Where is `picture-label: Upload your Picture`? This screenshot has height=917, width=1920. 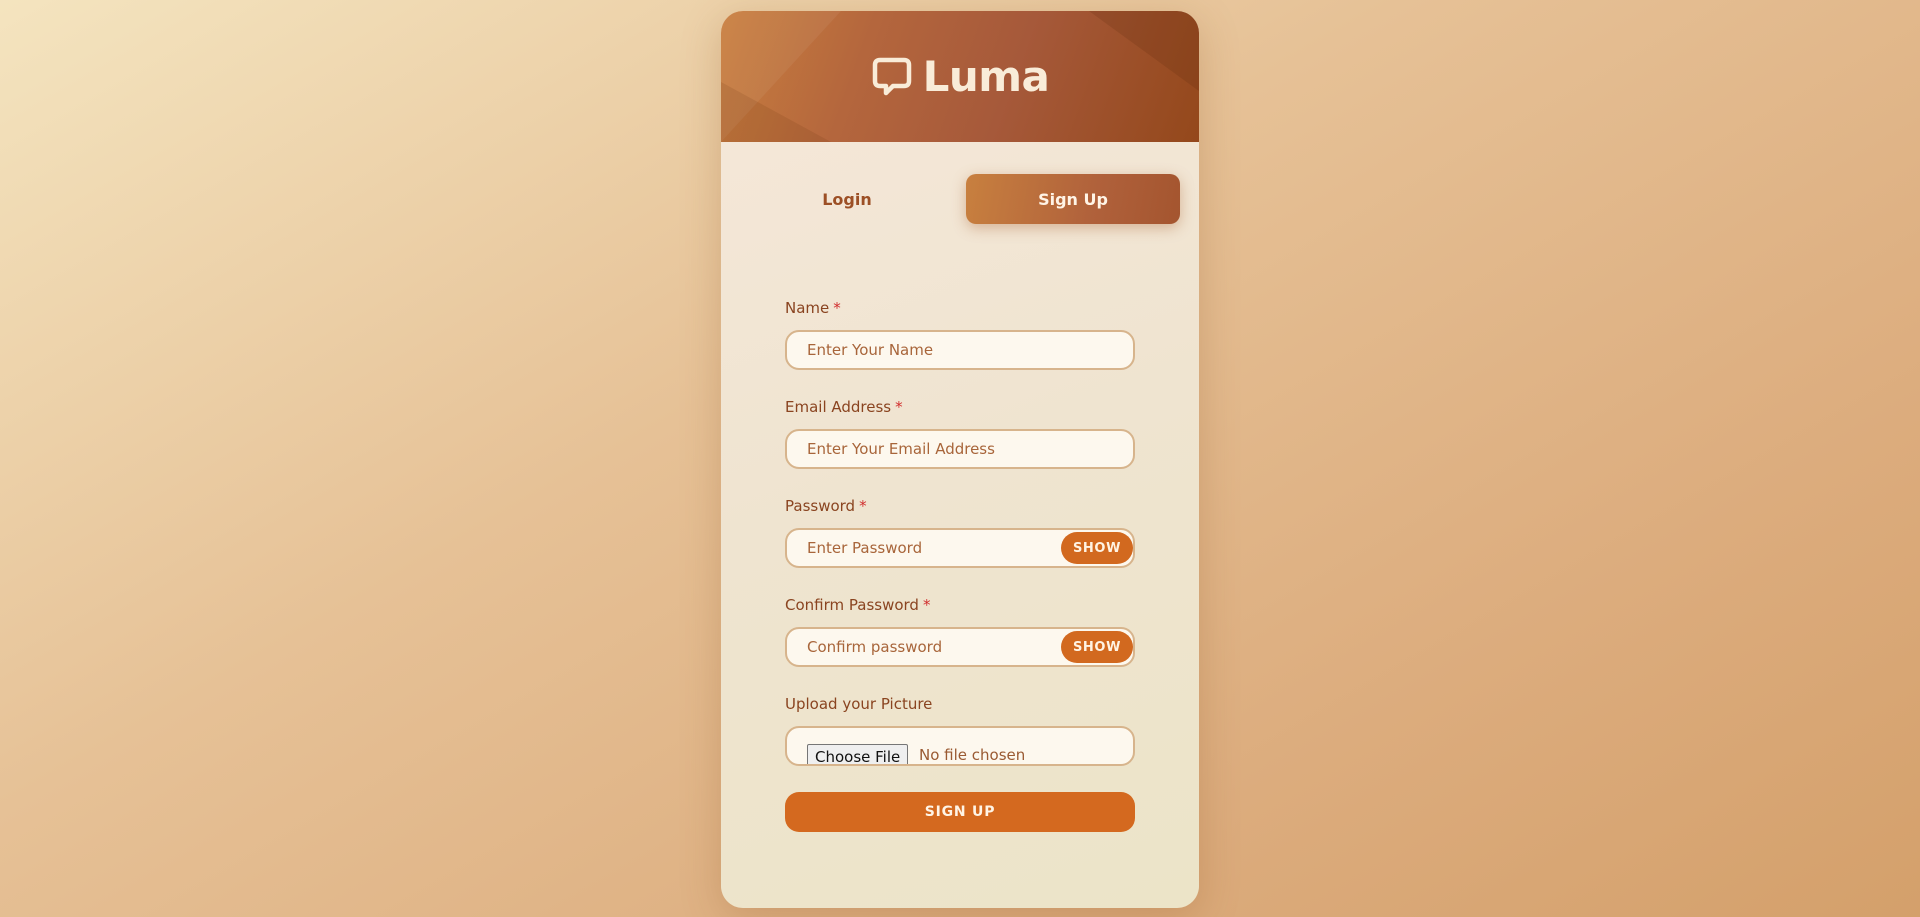 picture-label: Upload your Picture is located at coordinates (859, 704).